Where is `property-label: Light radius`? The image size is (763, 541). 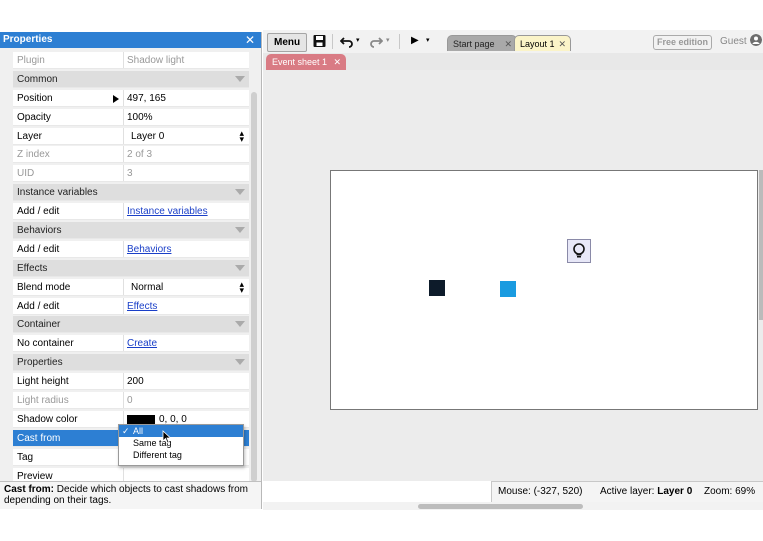 property-label: Light radius is located at coordinates (43, 401).